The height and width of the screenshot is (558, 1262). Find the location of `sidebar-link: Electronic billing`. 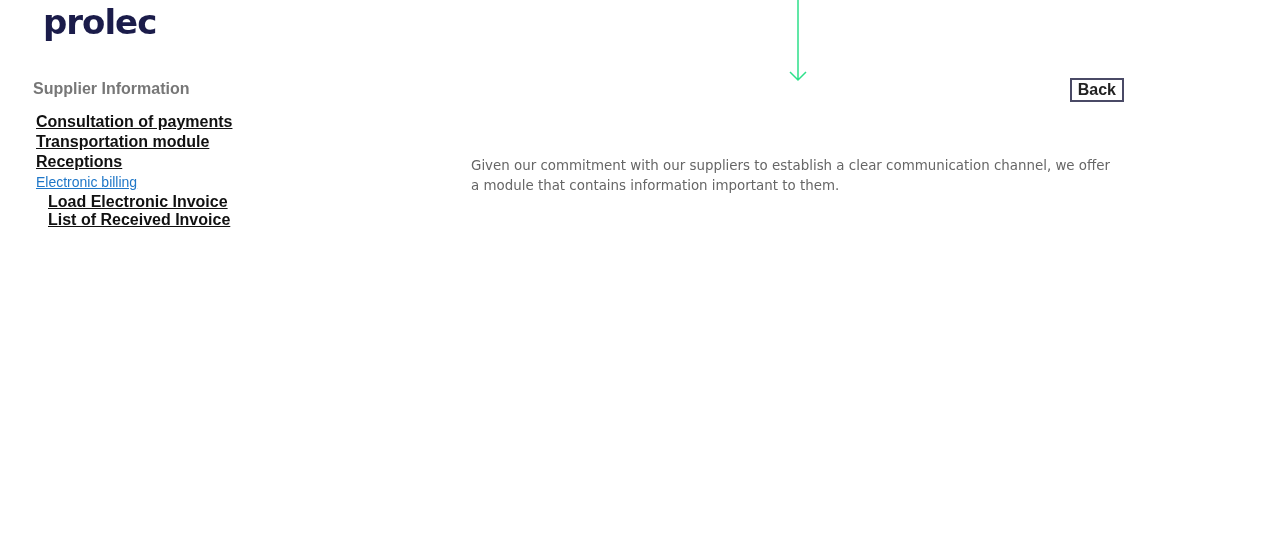

sidebar-link: Electronic billing is located at coordinates (253, 182).